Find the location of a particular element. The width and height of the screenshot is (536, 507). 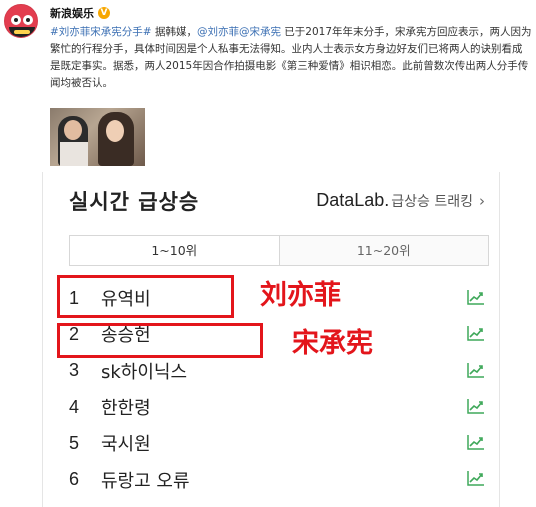

mention-links: @刘亦菲@宋承宪 is located at coordinates (239, 32).